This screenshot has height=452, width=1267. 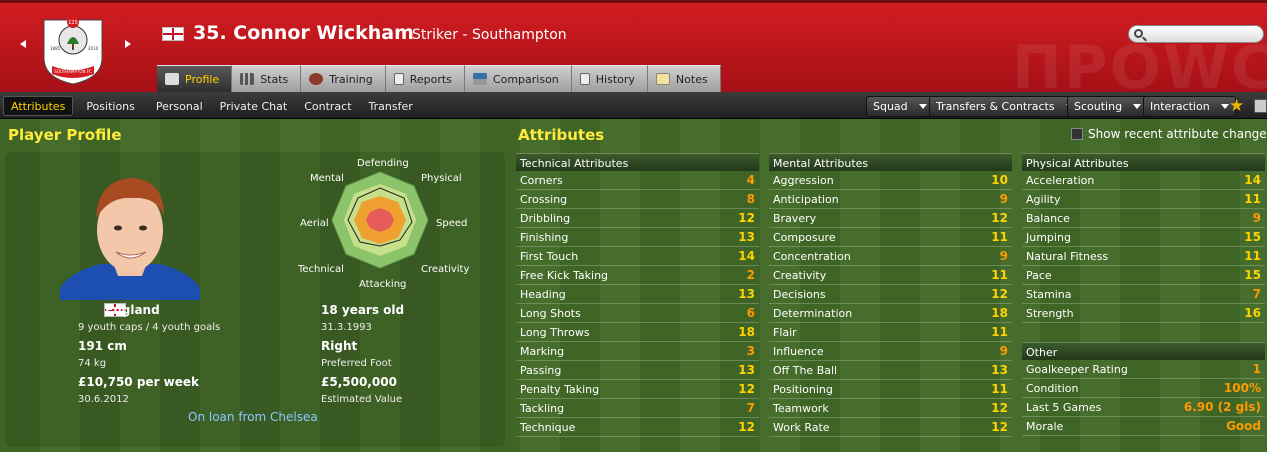 I want to click on attribute-row: Jumping 15, so click(x=1143, y=237).